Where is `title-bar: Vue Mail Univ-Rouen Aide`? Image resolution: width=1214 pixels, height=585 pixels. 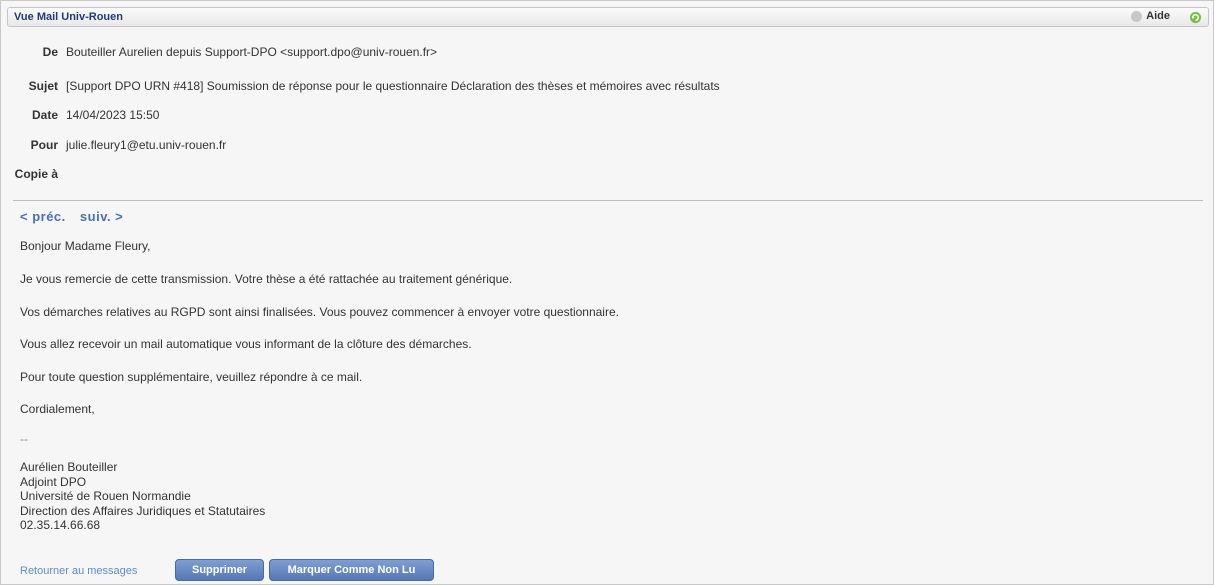
title-bar: Vue Mail Univ-Rouen Aide is located at coordinates (608, 17).